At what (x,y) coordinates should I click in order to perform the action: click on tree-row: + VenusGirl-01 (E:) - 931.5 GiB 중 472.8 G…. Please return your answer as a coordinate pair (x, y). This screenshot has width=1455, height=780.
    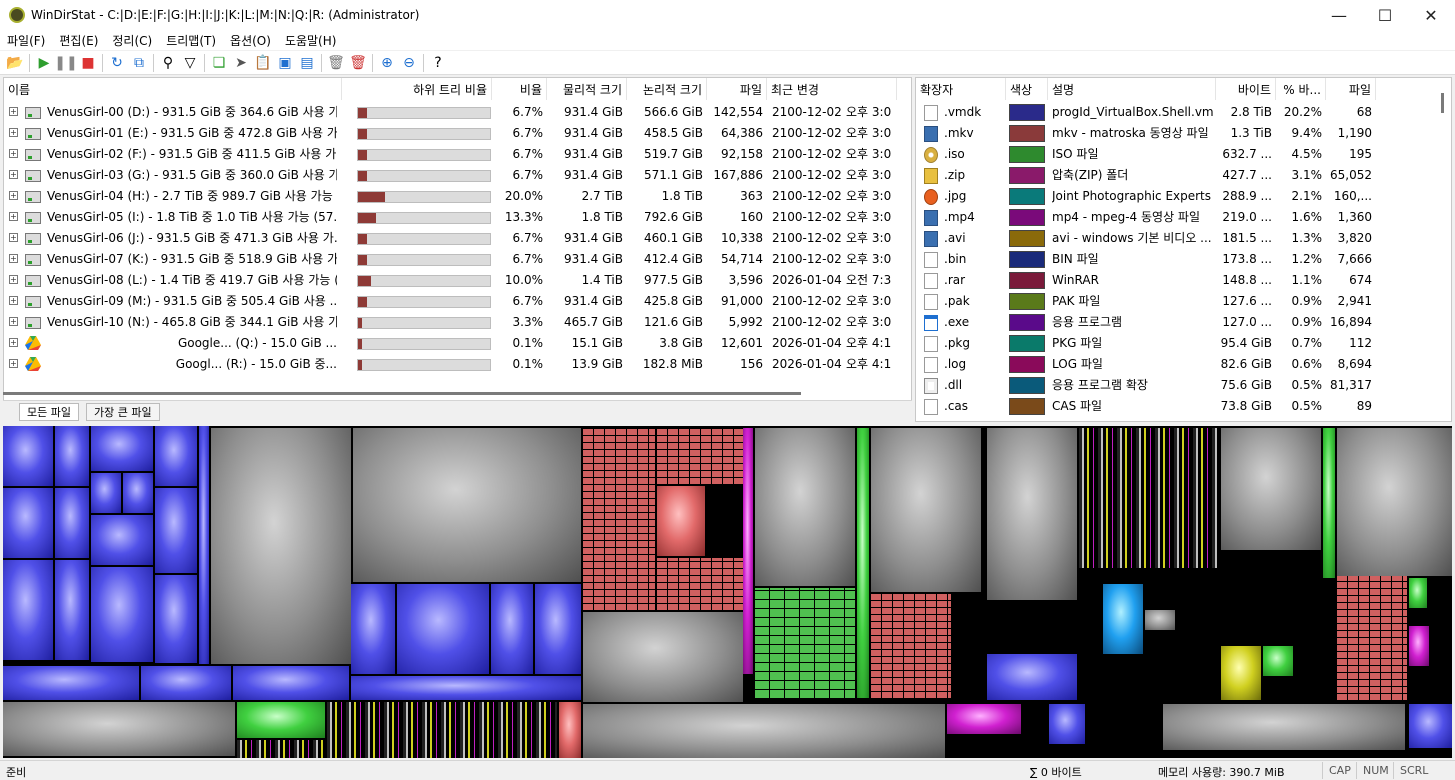
    Looking at the image, I should click on (456, 133).